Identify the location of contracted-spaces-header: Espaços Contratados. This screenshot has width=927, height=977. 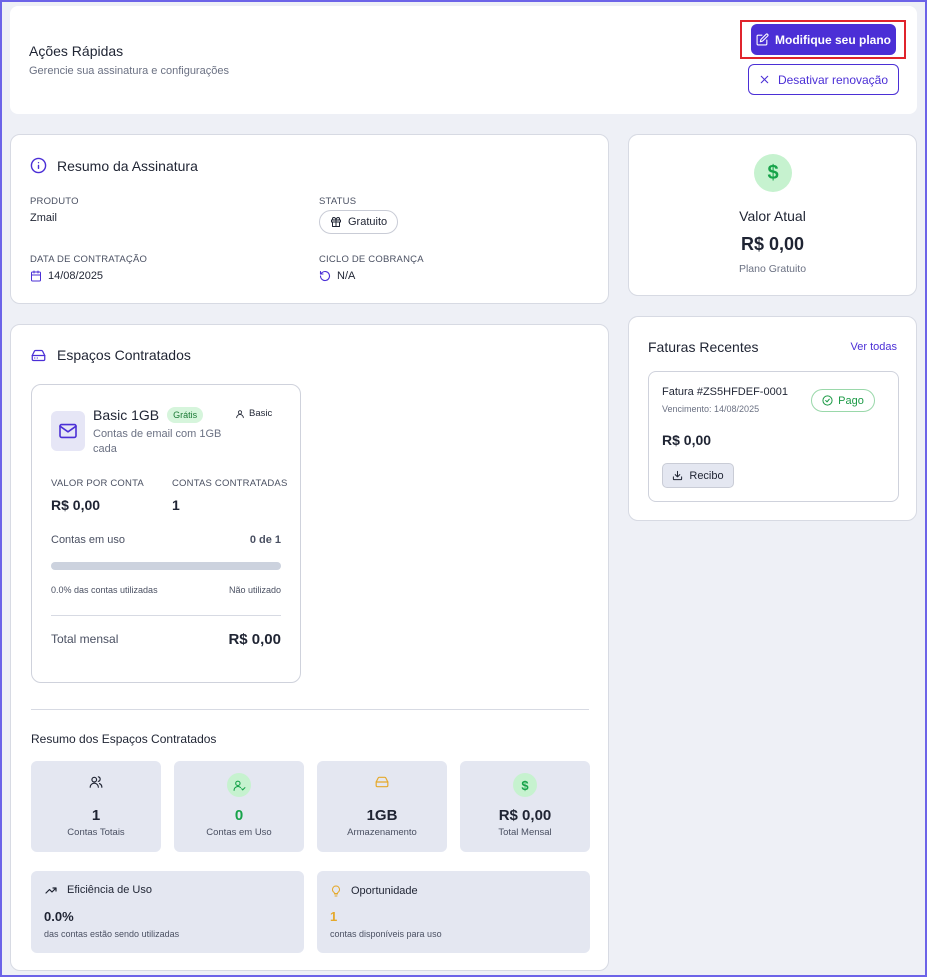
(110, 355).